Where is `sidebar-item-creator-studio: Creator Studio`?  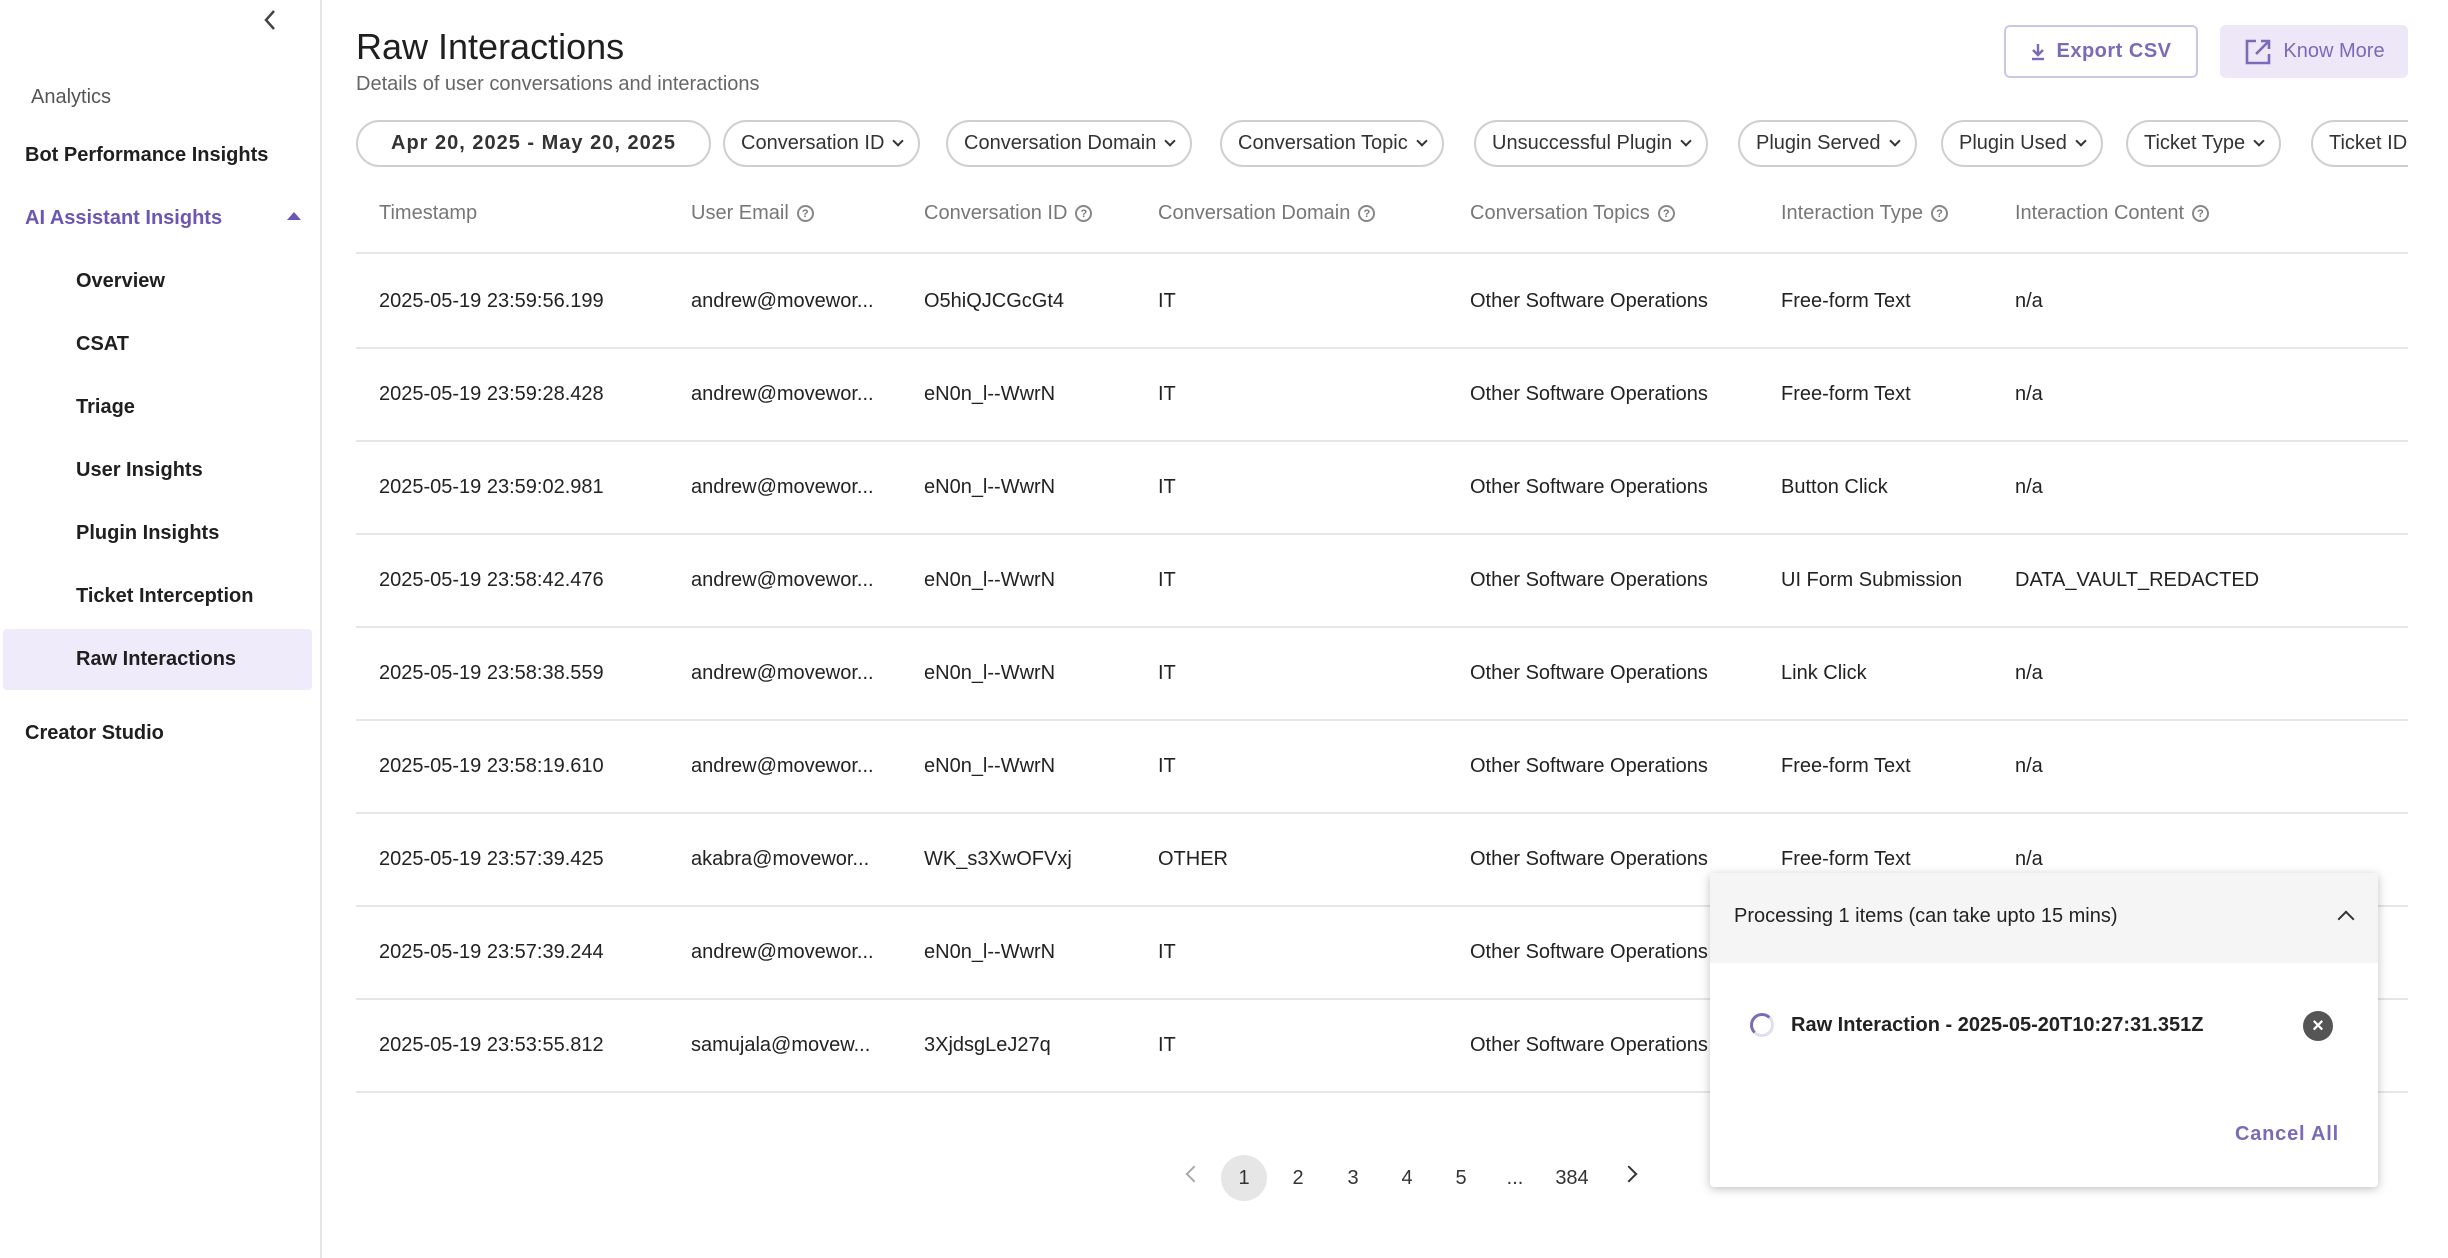 sidebar-item-creator-studio: Creator Studio is located at coordinates (94, 733).